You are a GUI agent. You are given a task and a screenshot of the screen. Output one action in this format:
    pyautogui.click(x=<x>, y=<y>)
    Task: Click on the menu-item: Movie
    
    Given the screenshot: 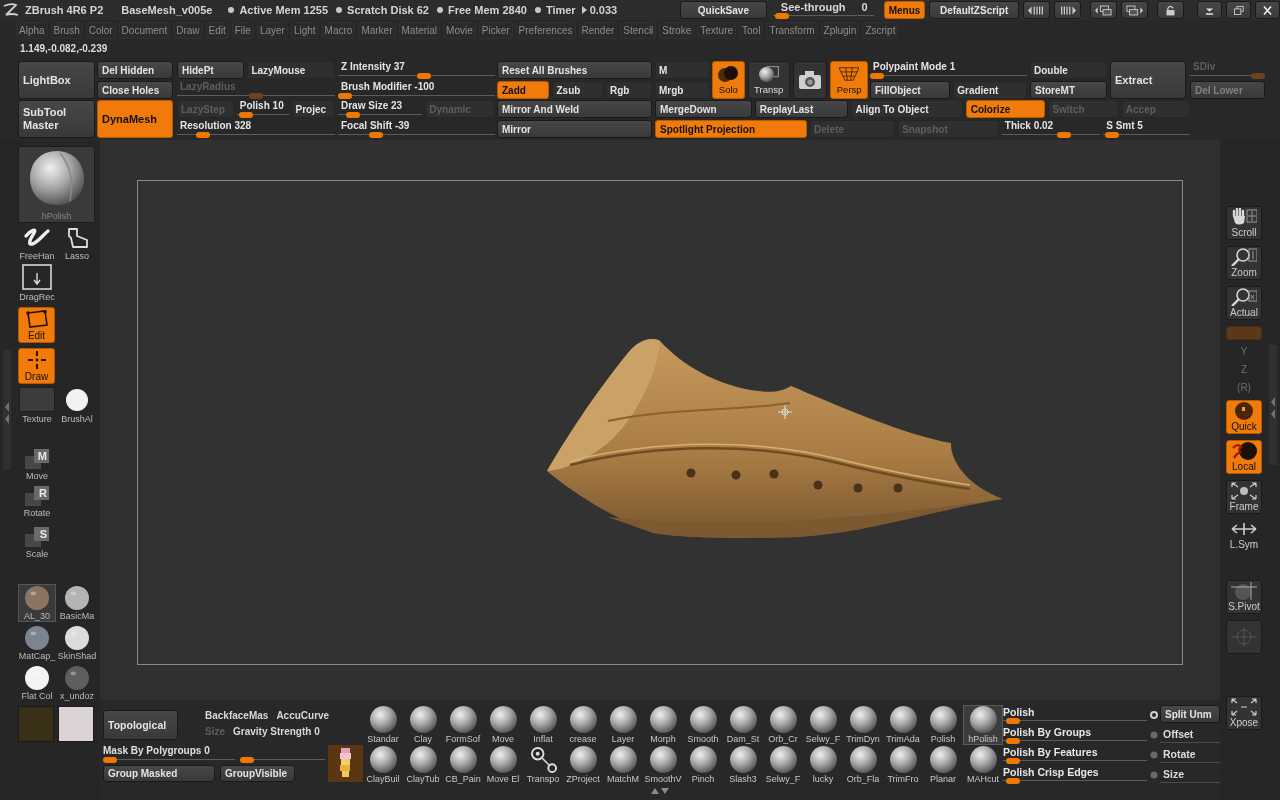 What is the action you would take?
    pyautogui.click(x=459, y=30)
    